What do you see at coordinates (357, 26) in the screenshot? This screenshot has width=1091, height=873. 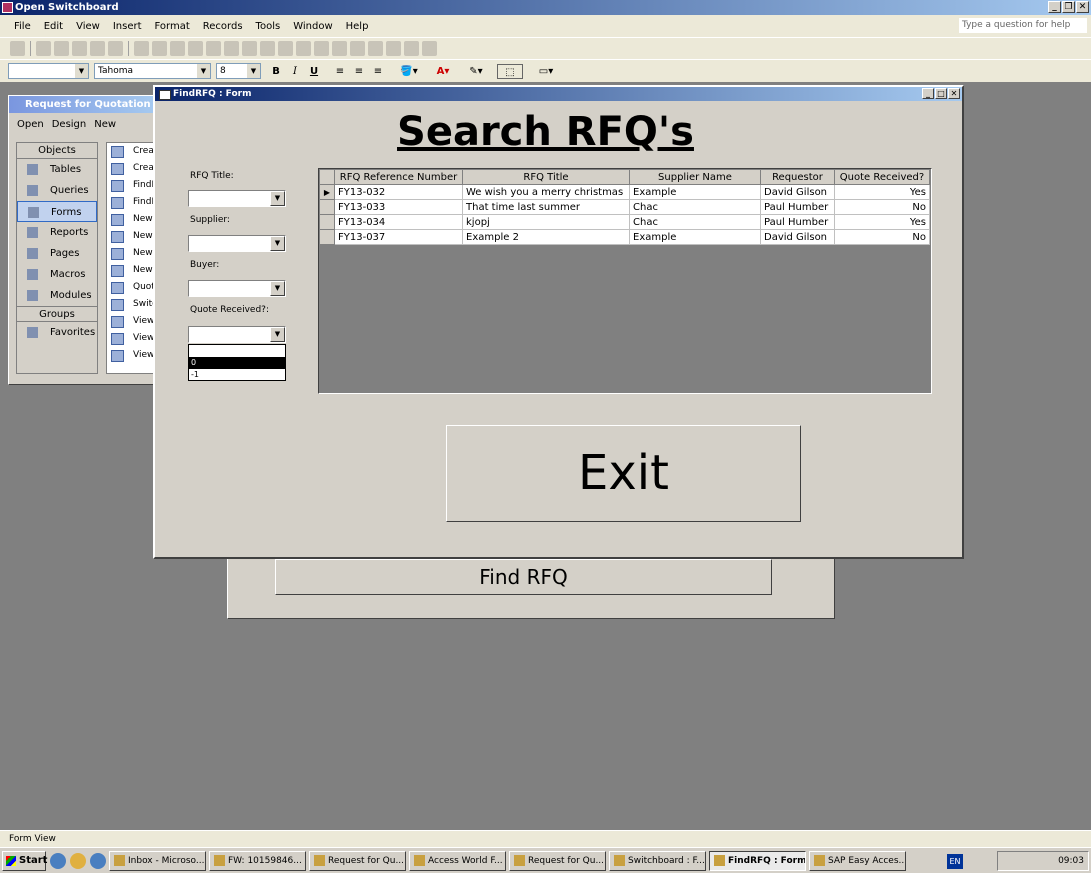 I see `menu-help: Help` at bounding box center [357, 26].